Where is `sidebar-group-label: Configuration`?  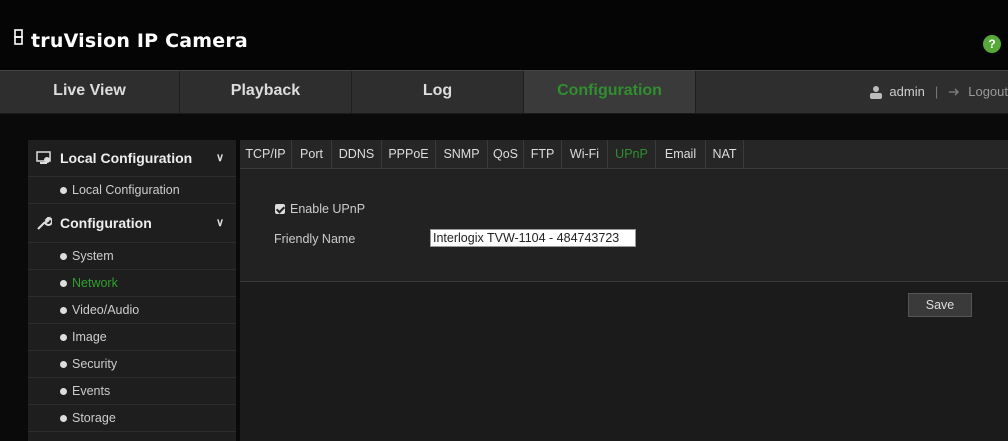
sidebar-group-label: Configuration is located at coordinates (106, 223).